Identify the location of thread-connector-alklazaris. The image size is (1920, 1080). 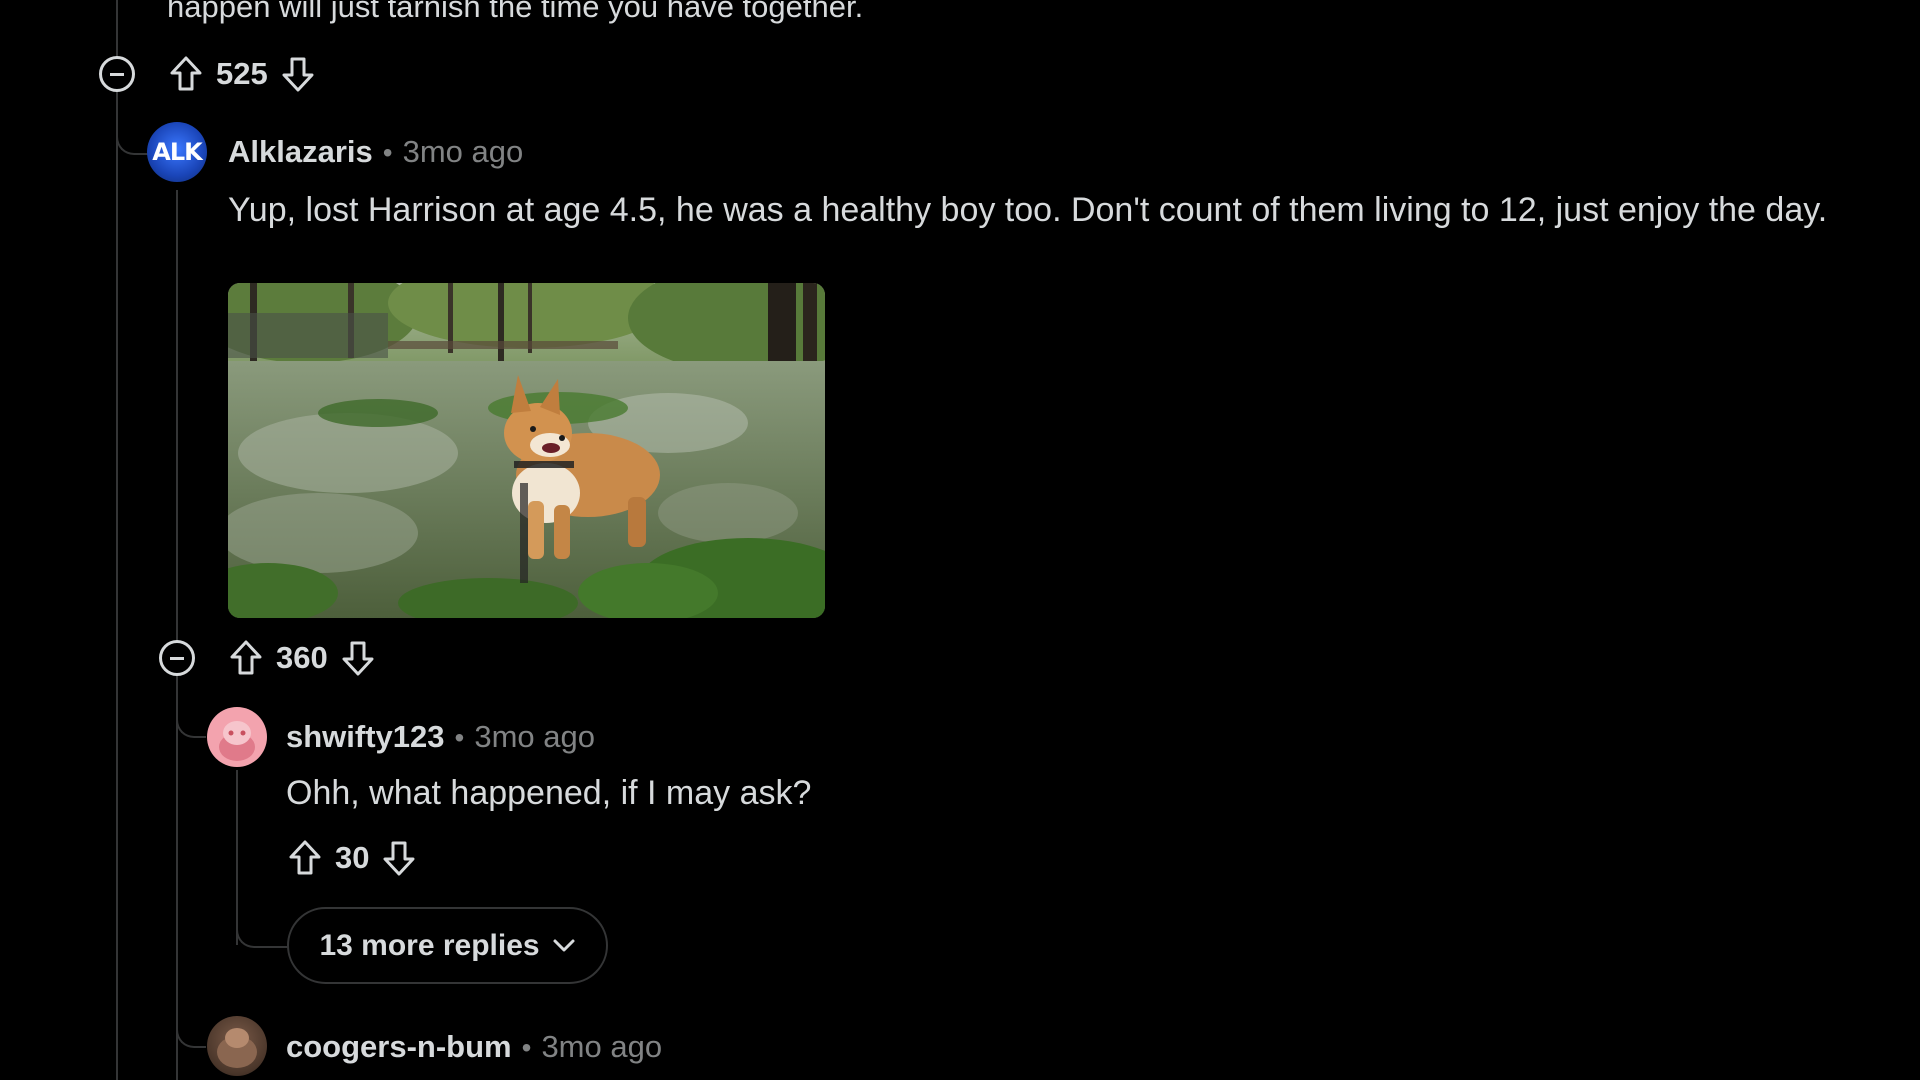
(132, 125).